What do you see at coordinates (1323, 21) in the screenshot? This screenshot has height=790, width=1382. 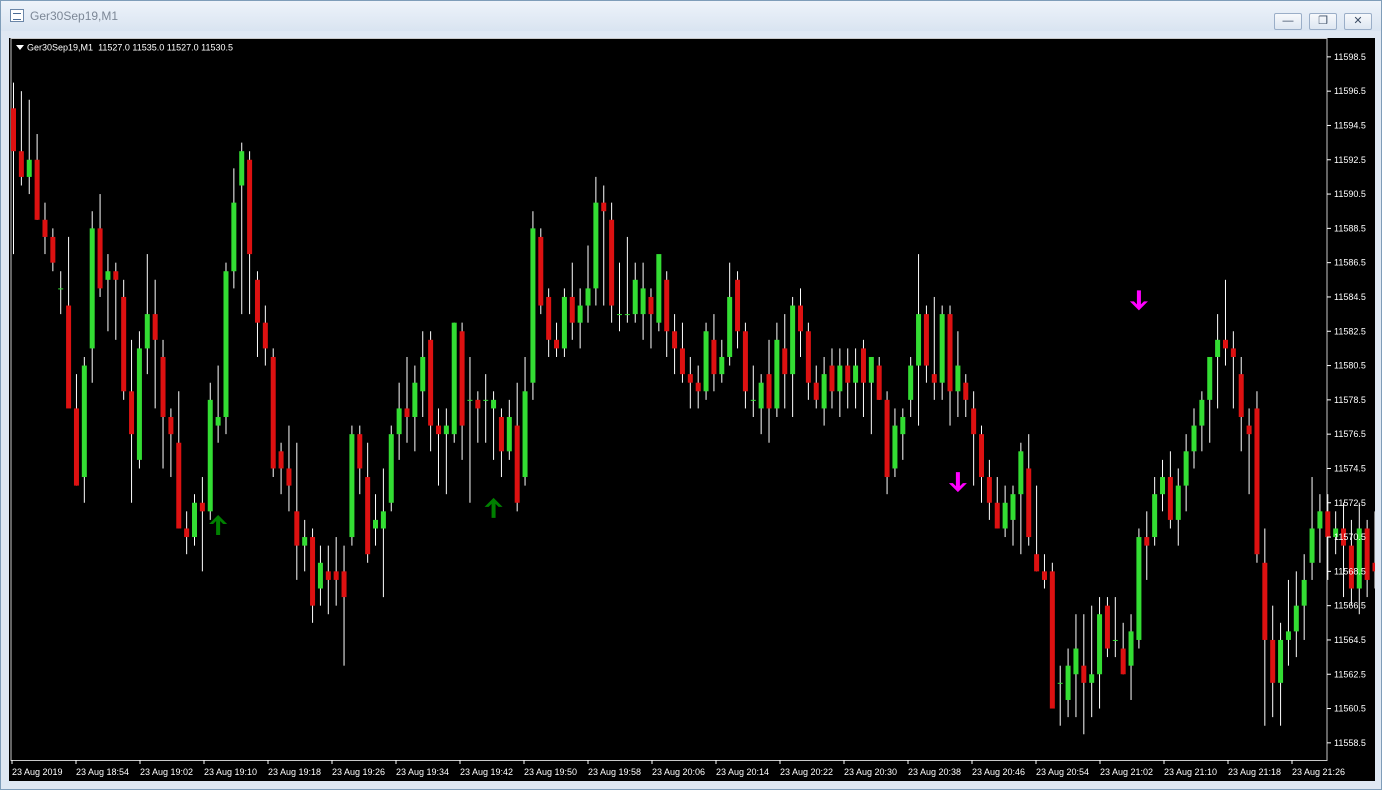 I see `restore-button: ❐` at bounding box center [1323, 21].